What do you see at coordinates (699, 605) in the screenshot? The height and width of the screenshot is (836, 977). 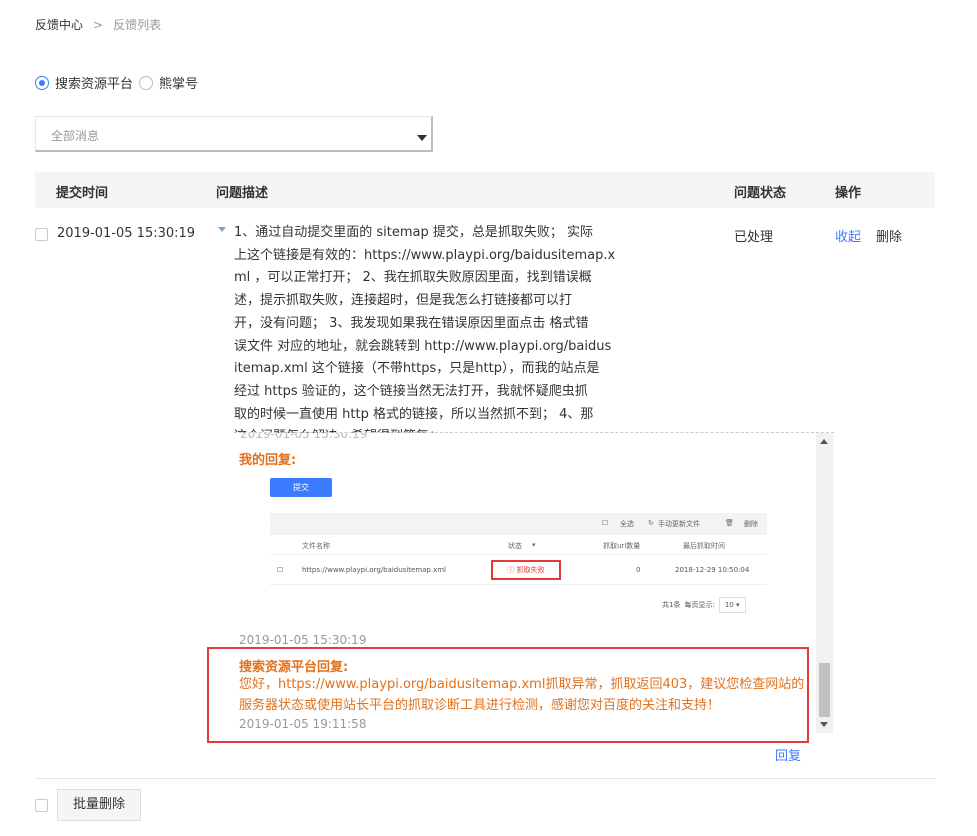 I see `screenshot-per-page: 每页显示:` at bounding box center [699, 605].